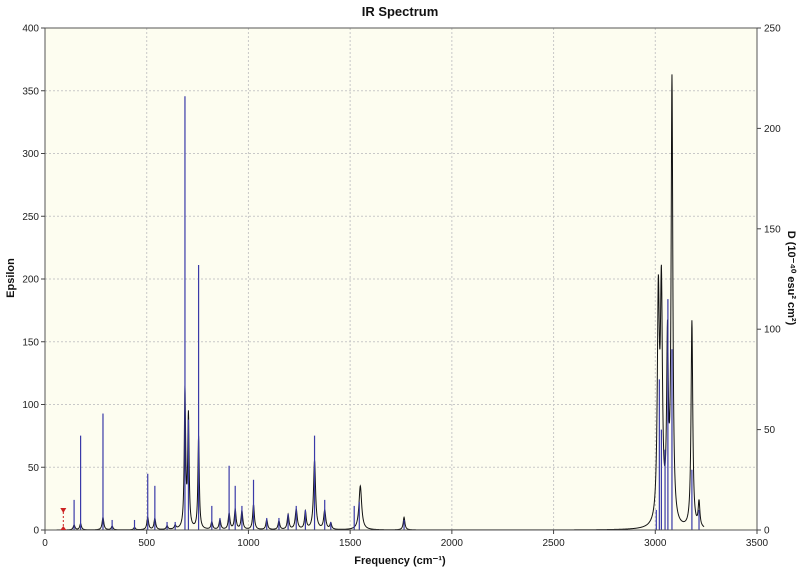 The width and height of the screenshot is (800, 570). Describe the element at coordinates (350, 543) in the screenshot. I see `x-tick-label: 1500` at that location.